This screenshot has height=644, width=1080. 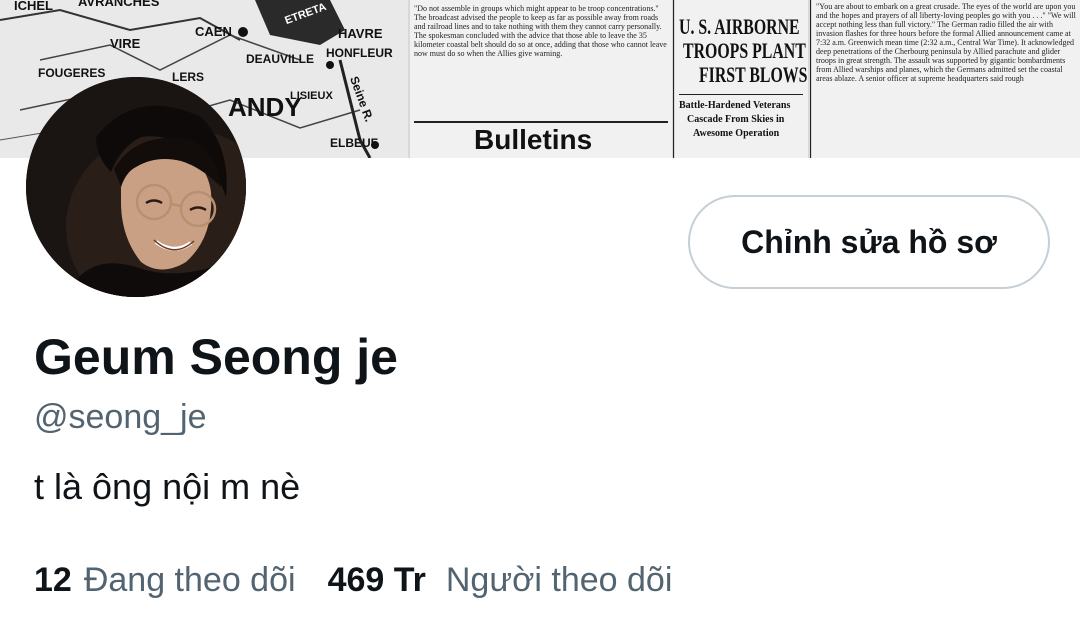 I want to click on map-label-michel: ICHEL, so click(x=33, y=6).